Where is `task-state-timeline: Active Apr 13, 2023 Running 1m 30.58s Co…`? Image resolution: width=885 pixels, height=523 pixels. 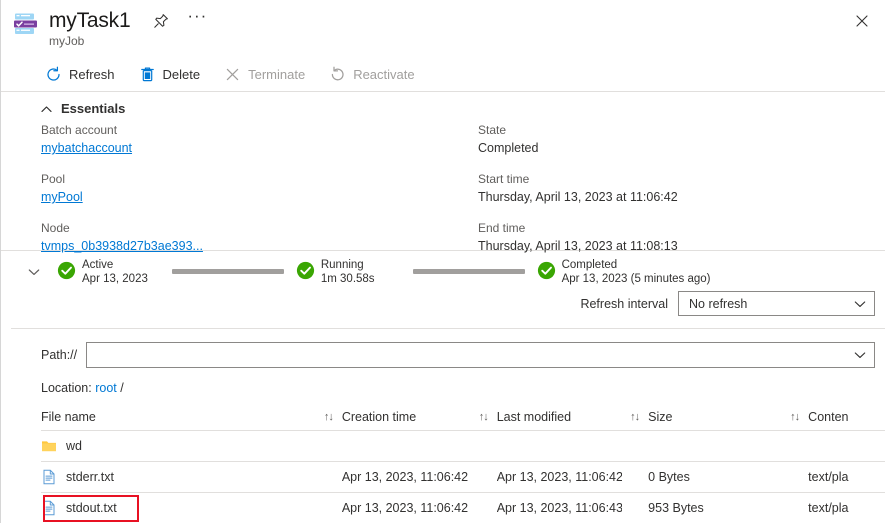 task-state-timeline: Active Apr 13, 2023 Running 1m 30.58s Co… is located at coordinates (443, 269).